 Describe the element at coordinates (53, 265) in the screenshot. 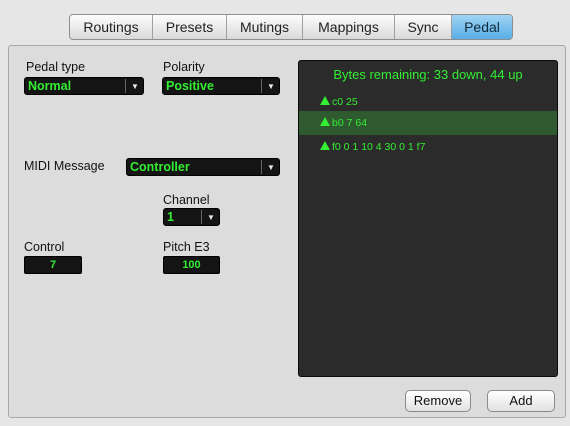

I see `control-value-field: 7` at that location.